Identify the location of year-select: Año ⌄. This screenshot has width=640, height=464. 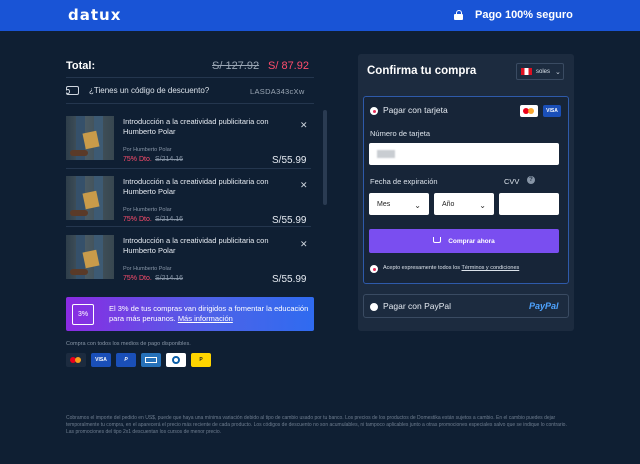
(464, 204).